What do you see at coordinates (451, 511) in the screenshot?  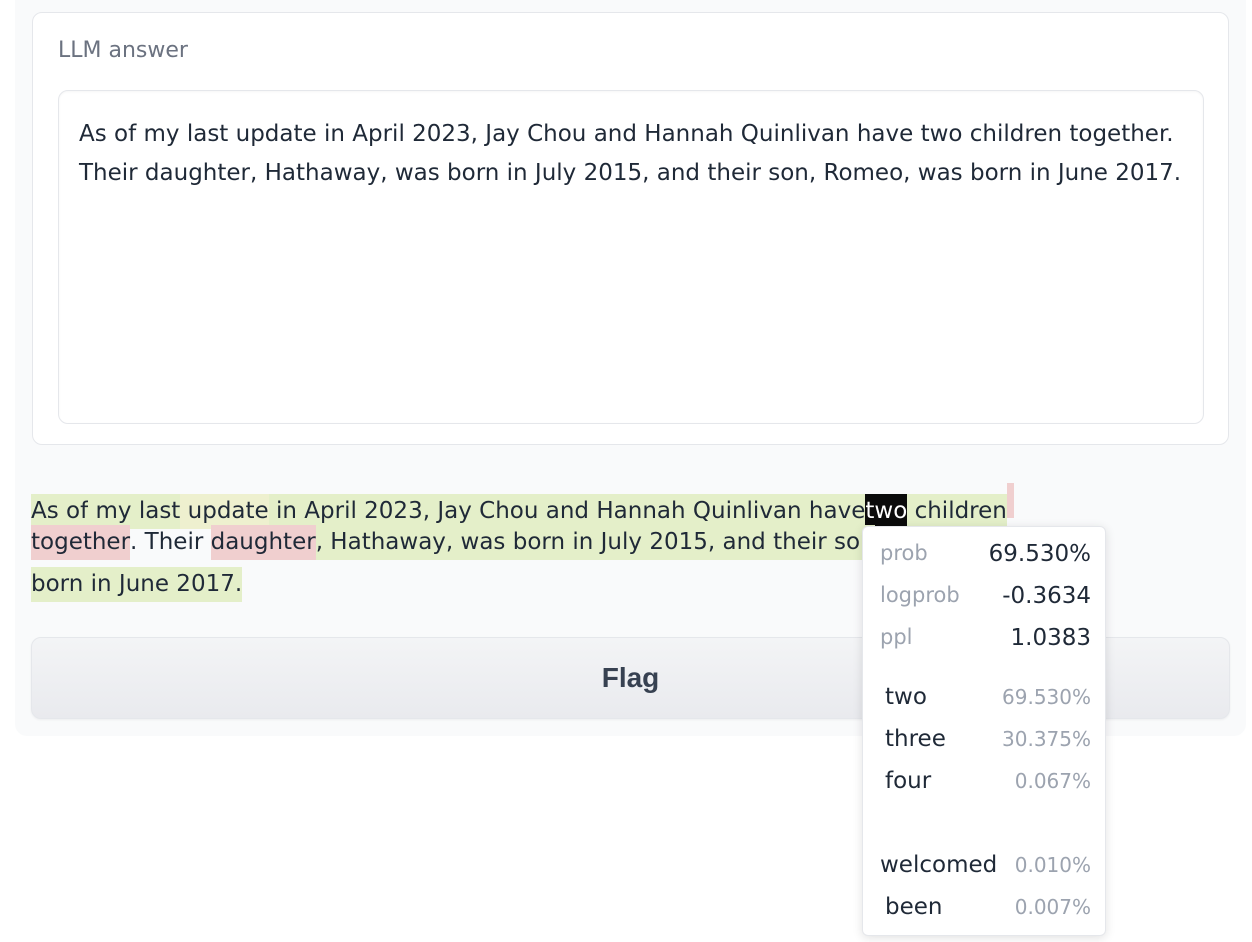 I see `token: Jay` at bounding box center [451, 511].